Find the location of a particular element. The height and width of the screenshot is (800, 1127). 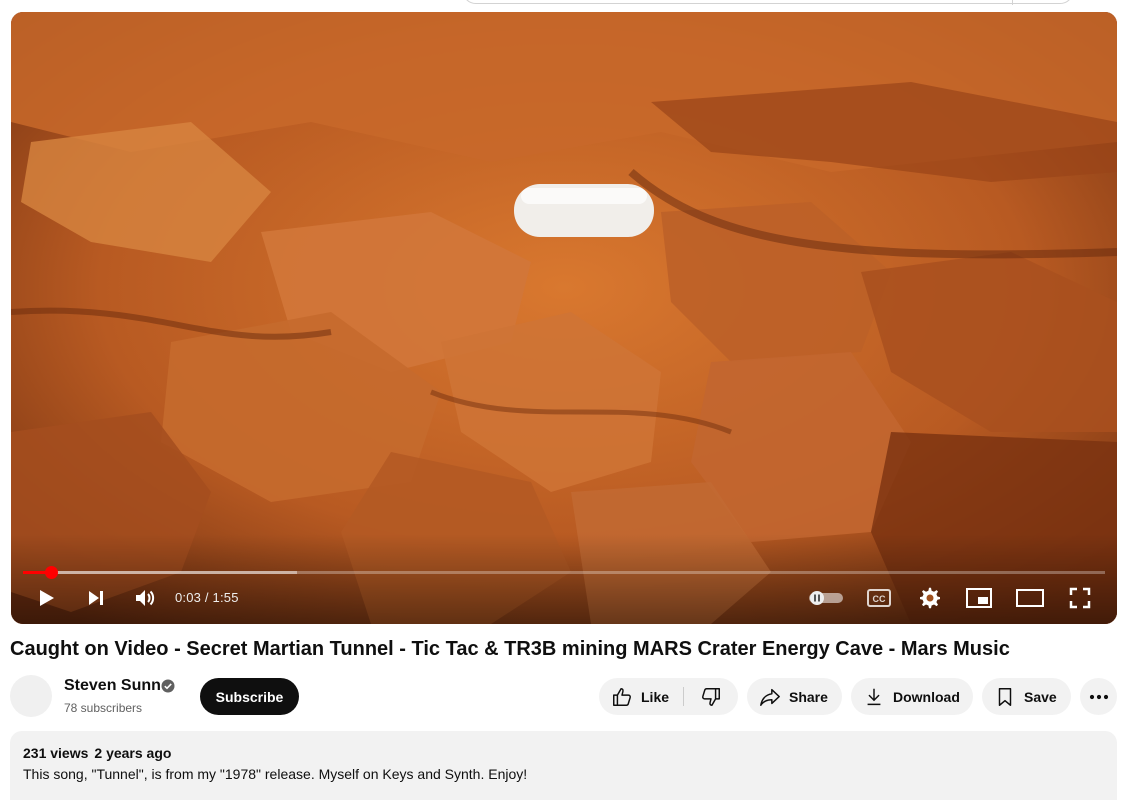

volume-icon is located at coordinates (145, 598).